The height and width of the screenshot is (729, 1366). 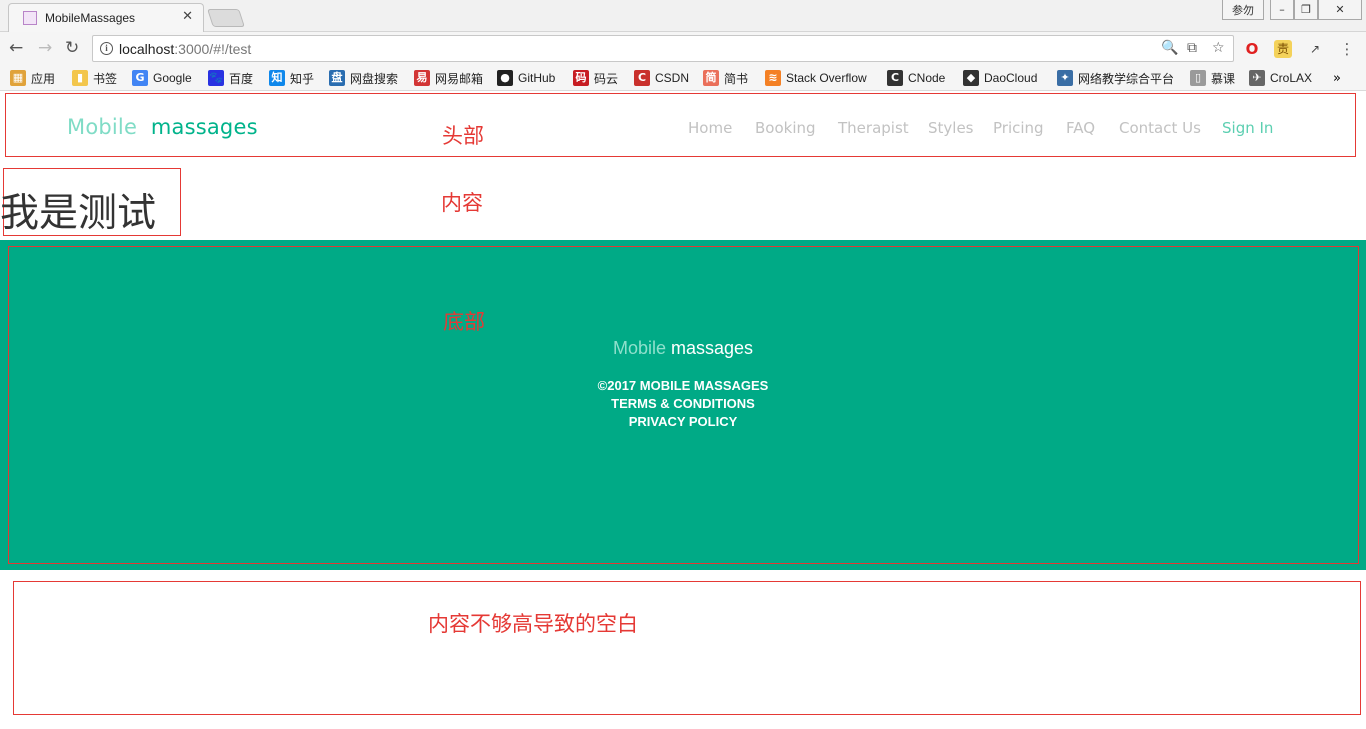 What do you see at coordinates (1080, 128) in the screenshot?
I see `nav-faq: FAQ` at bounding box center [1080, 128].